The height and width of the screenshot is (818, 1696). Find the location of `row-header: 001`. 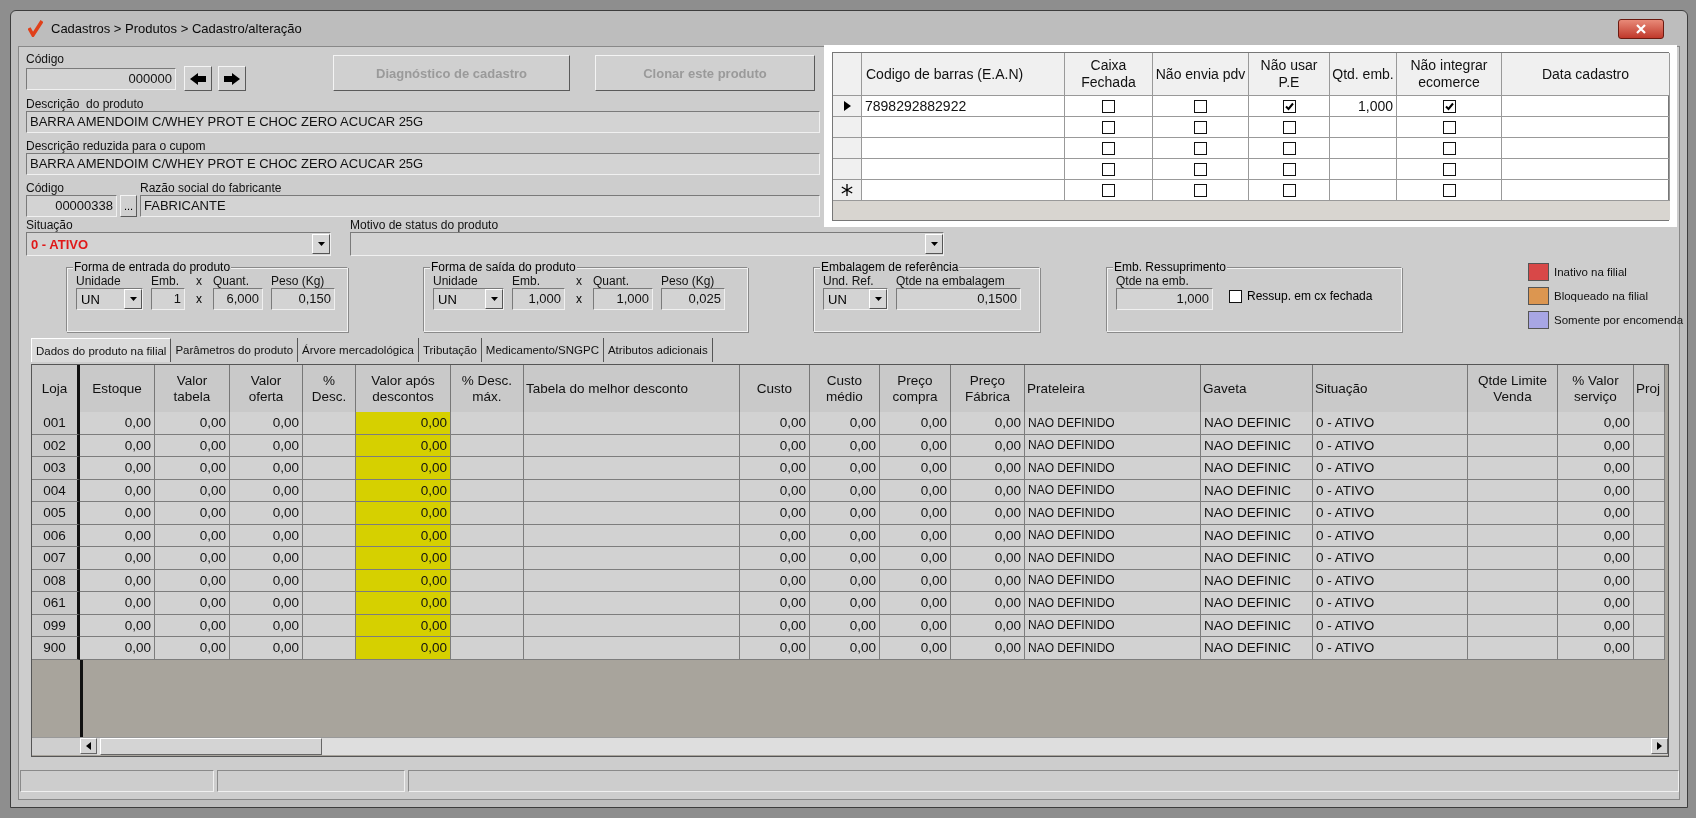

row-header: 001 is located at coordinates (56, 423).